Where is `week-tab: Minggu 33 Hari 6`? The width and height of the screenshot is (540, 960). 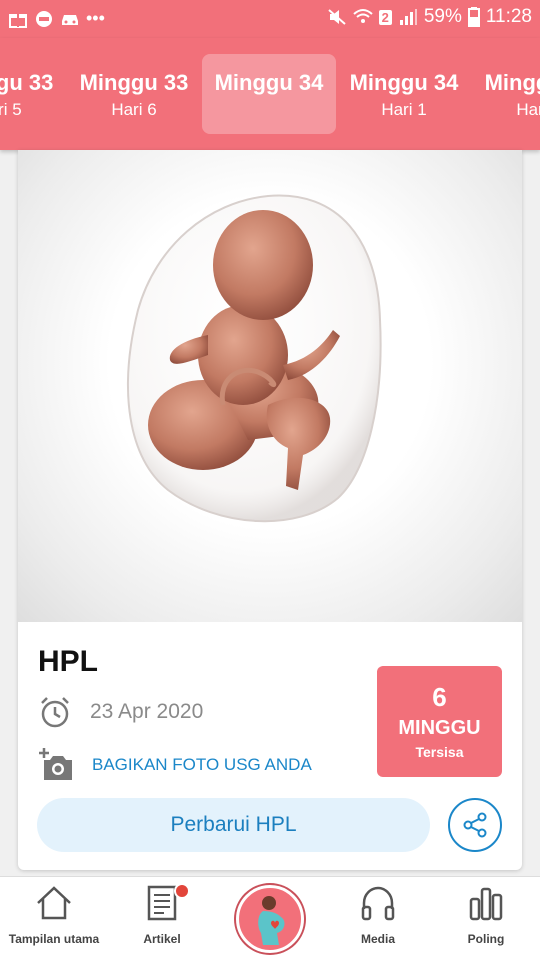
week-tab: Minggu 33 Hari 6 is located at coordinates (134, 94).